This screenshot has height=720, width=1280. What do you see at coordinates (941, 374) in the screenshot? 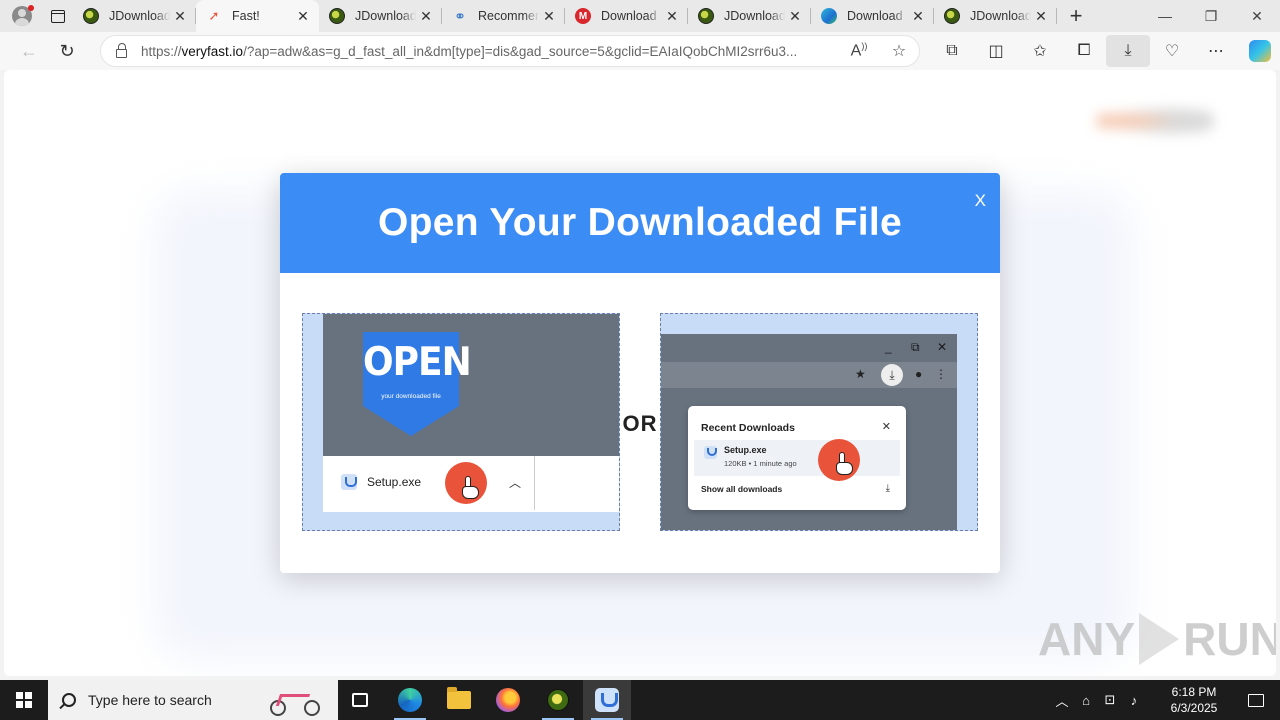
I see `mock-menu-icon: ⋮` at bounding box center [941, 374].